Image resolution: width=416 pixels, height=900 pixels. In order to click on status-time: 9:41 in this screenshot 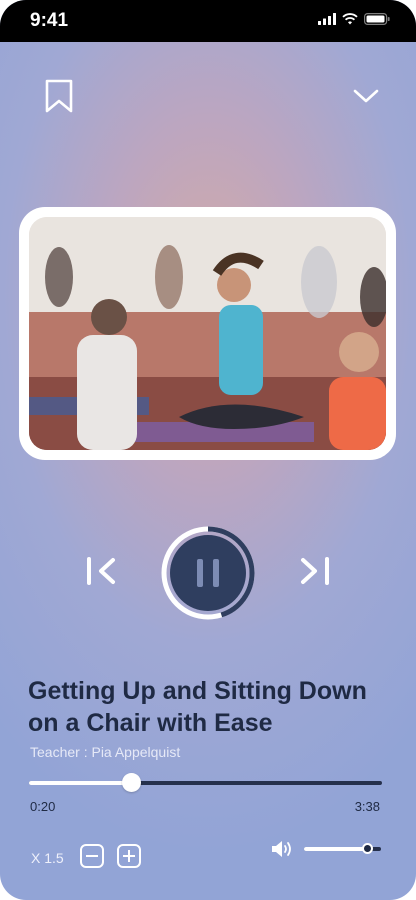, I will do `click(49, 20)`.